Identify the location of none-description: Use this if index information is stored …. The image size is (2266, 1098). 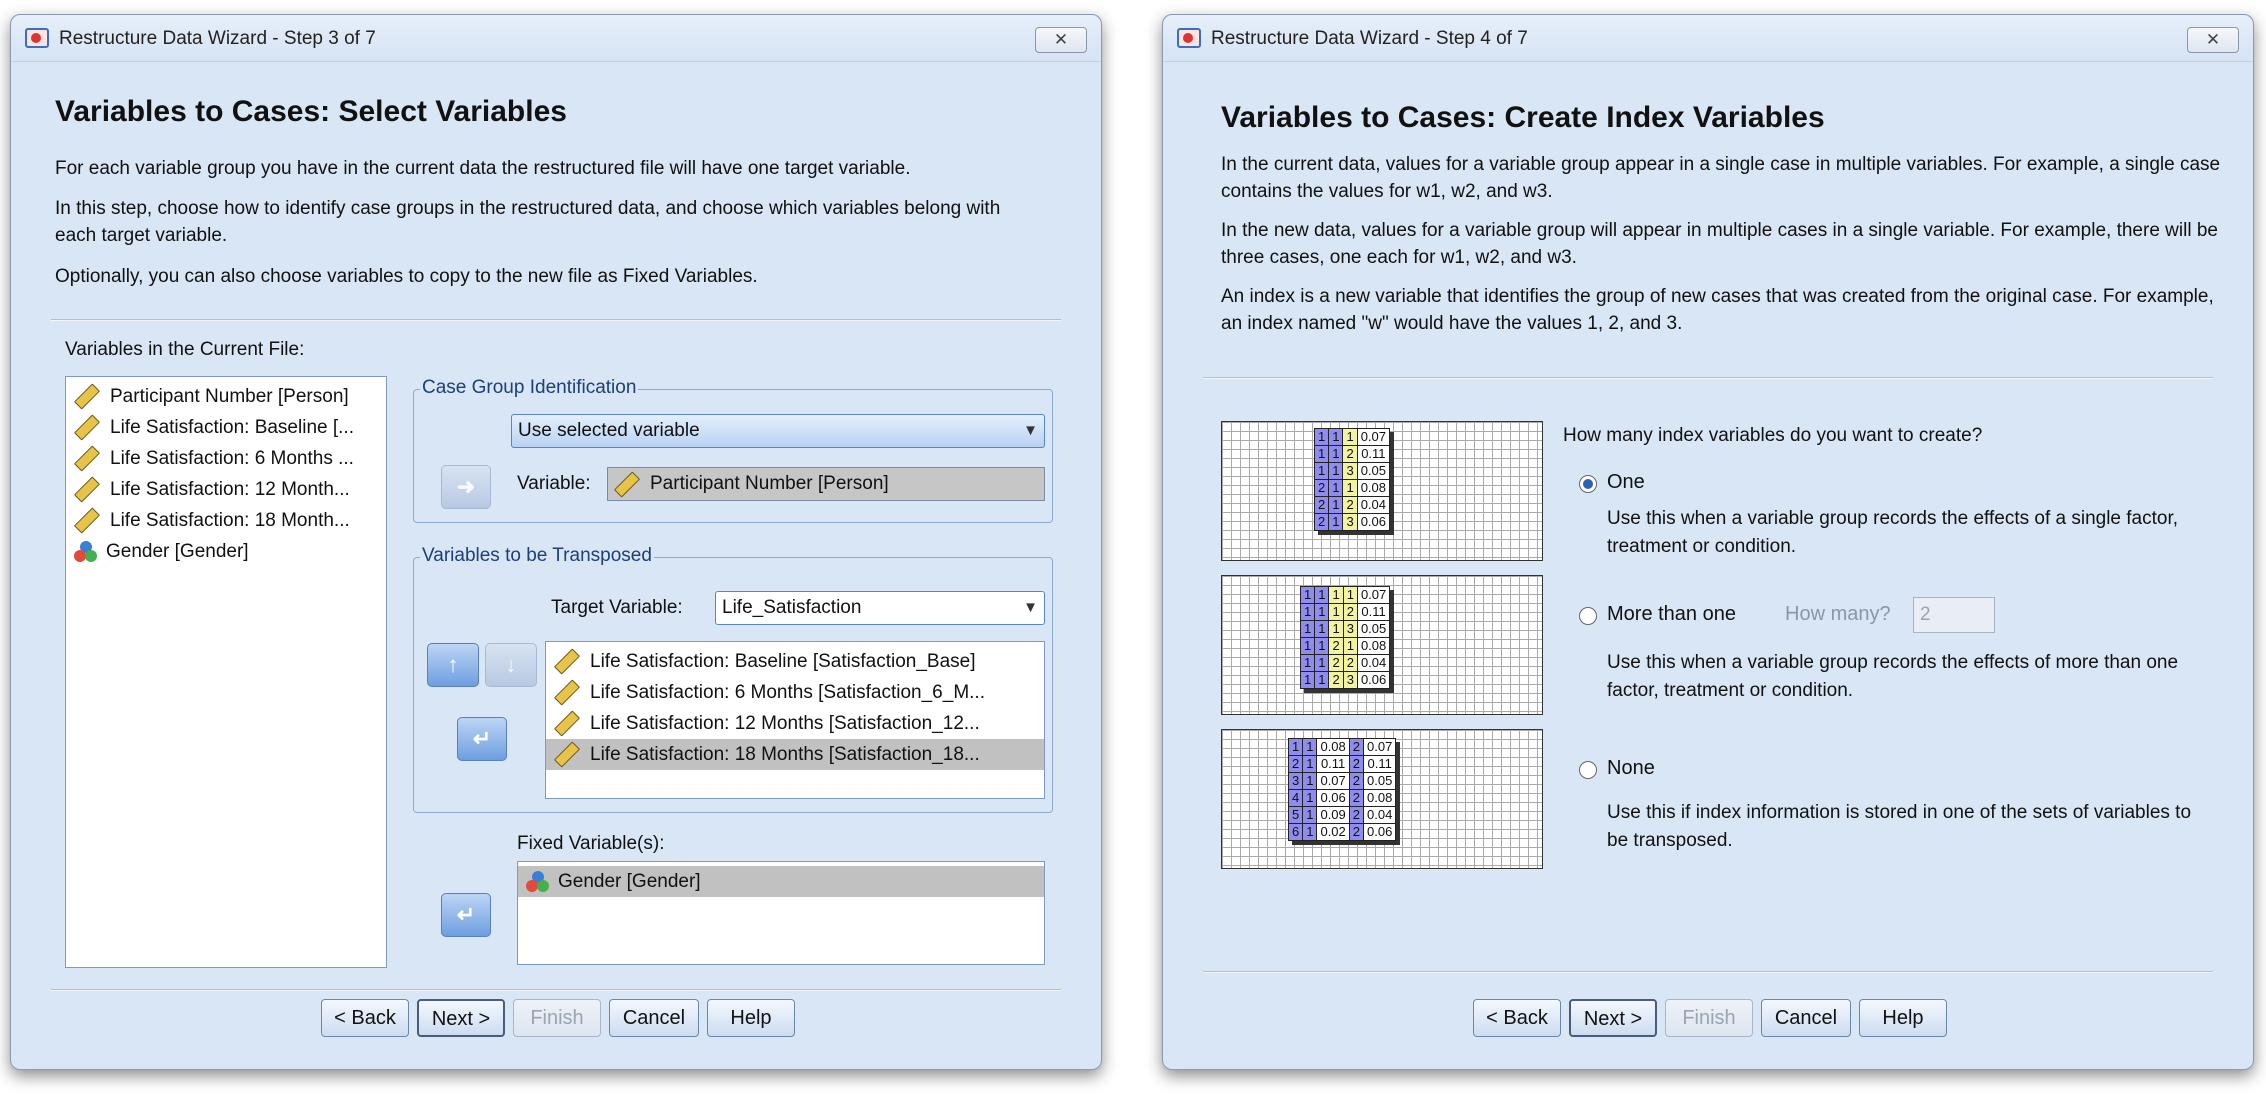
(1899, 826).